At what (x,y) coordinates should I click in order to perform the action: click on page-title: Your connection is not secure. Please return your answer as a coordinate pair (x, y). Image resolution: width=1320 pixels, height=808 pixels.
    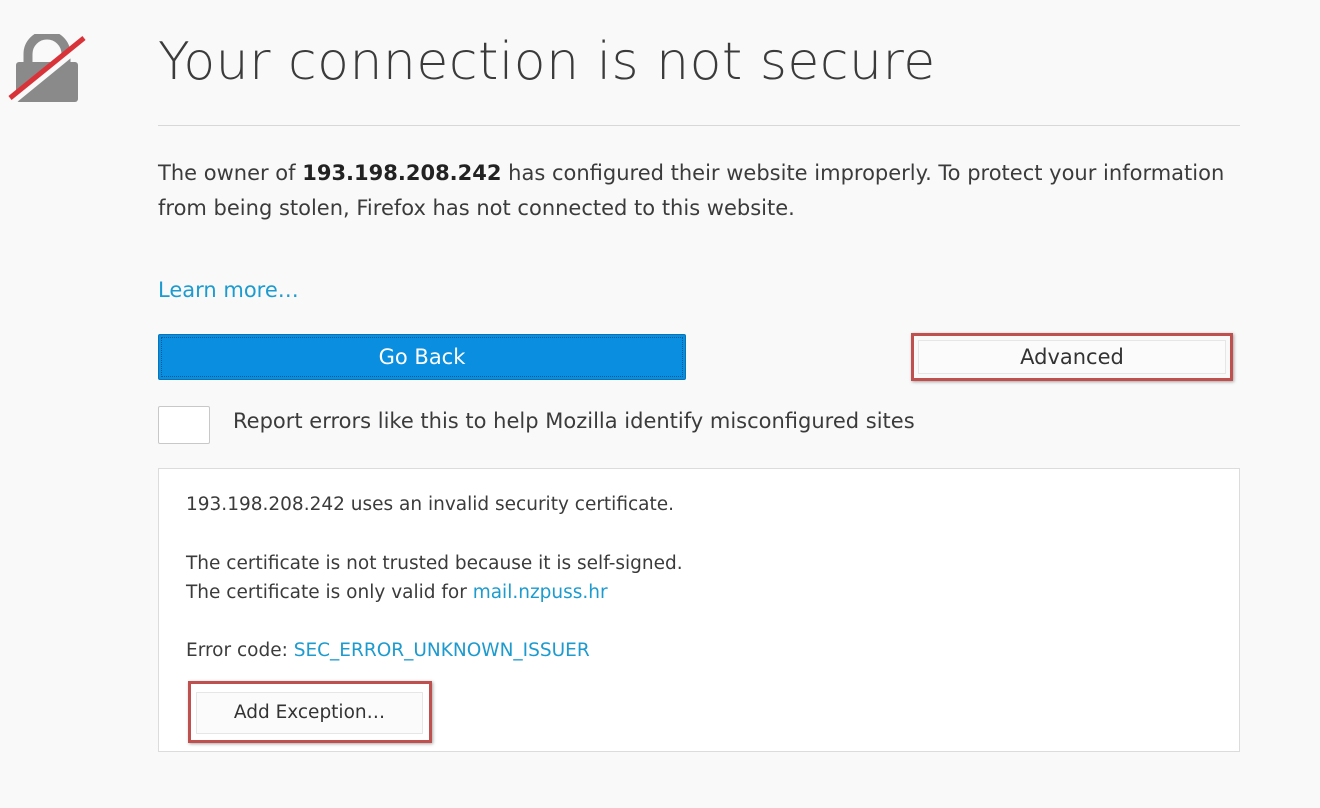
    Looking at the image, I should click on (547, 62).